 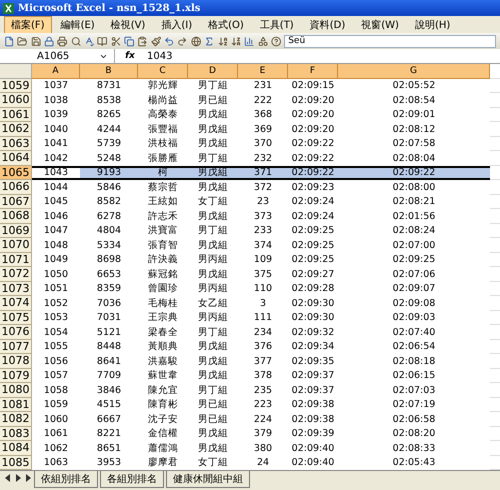 I want to click on row-header: 1064, so click(x=16, y=158).